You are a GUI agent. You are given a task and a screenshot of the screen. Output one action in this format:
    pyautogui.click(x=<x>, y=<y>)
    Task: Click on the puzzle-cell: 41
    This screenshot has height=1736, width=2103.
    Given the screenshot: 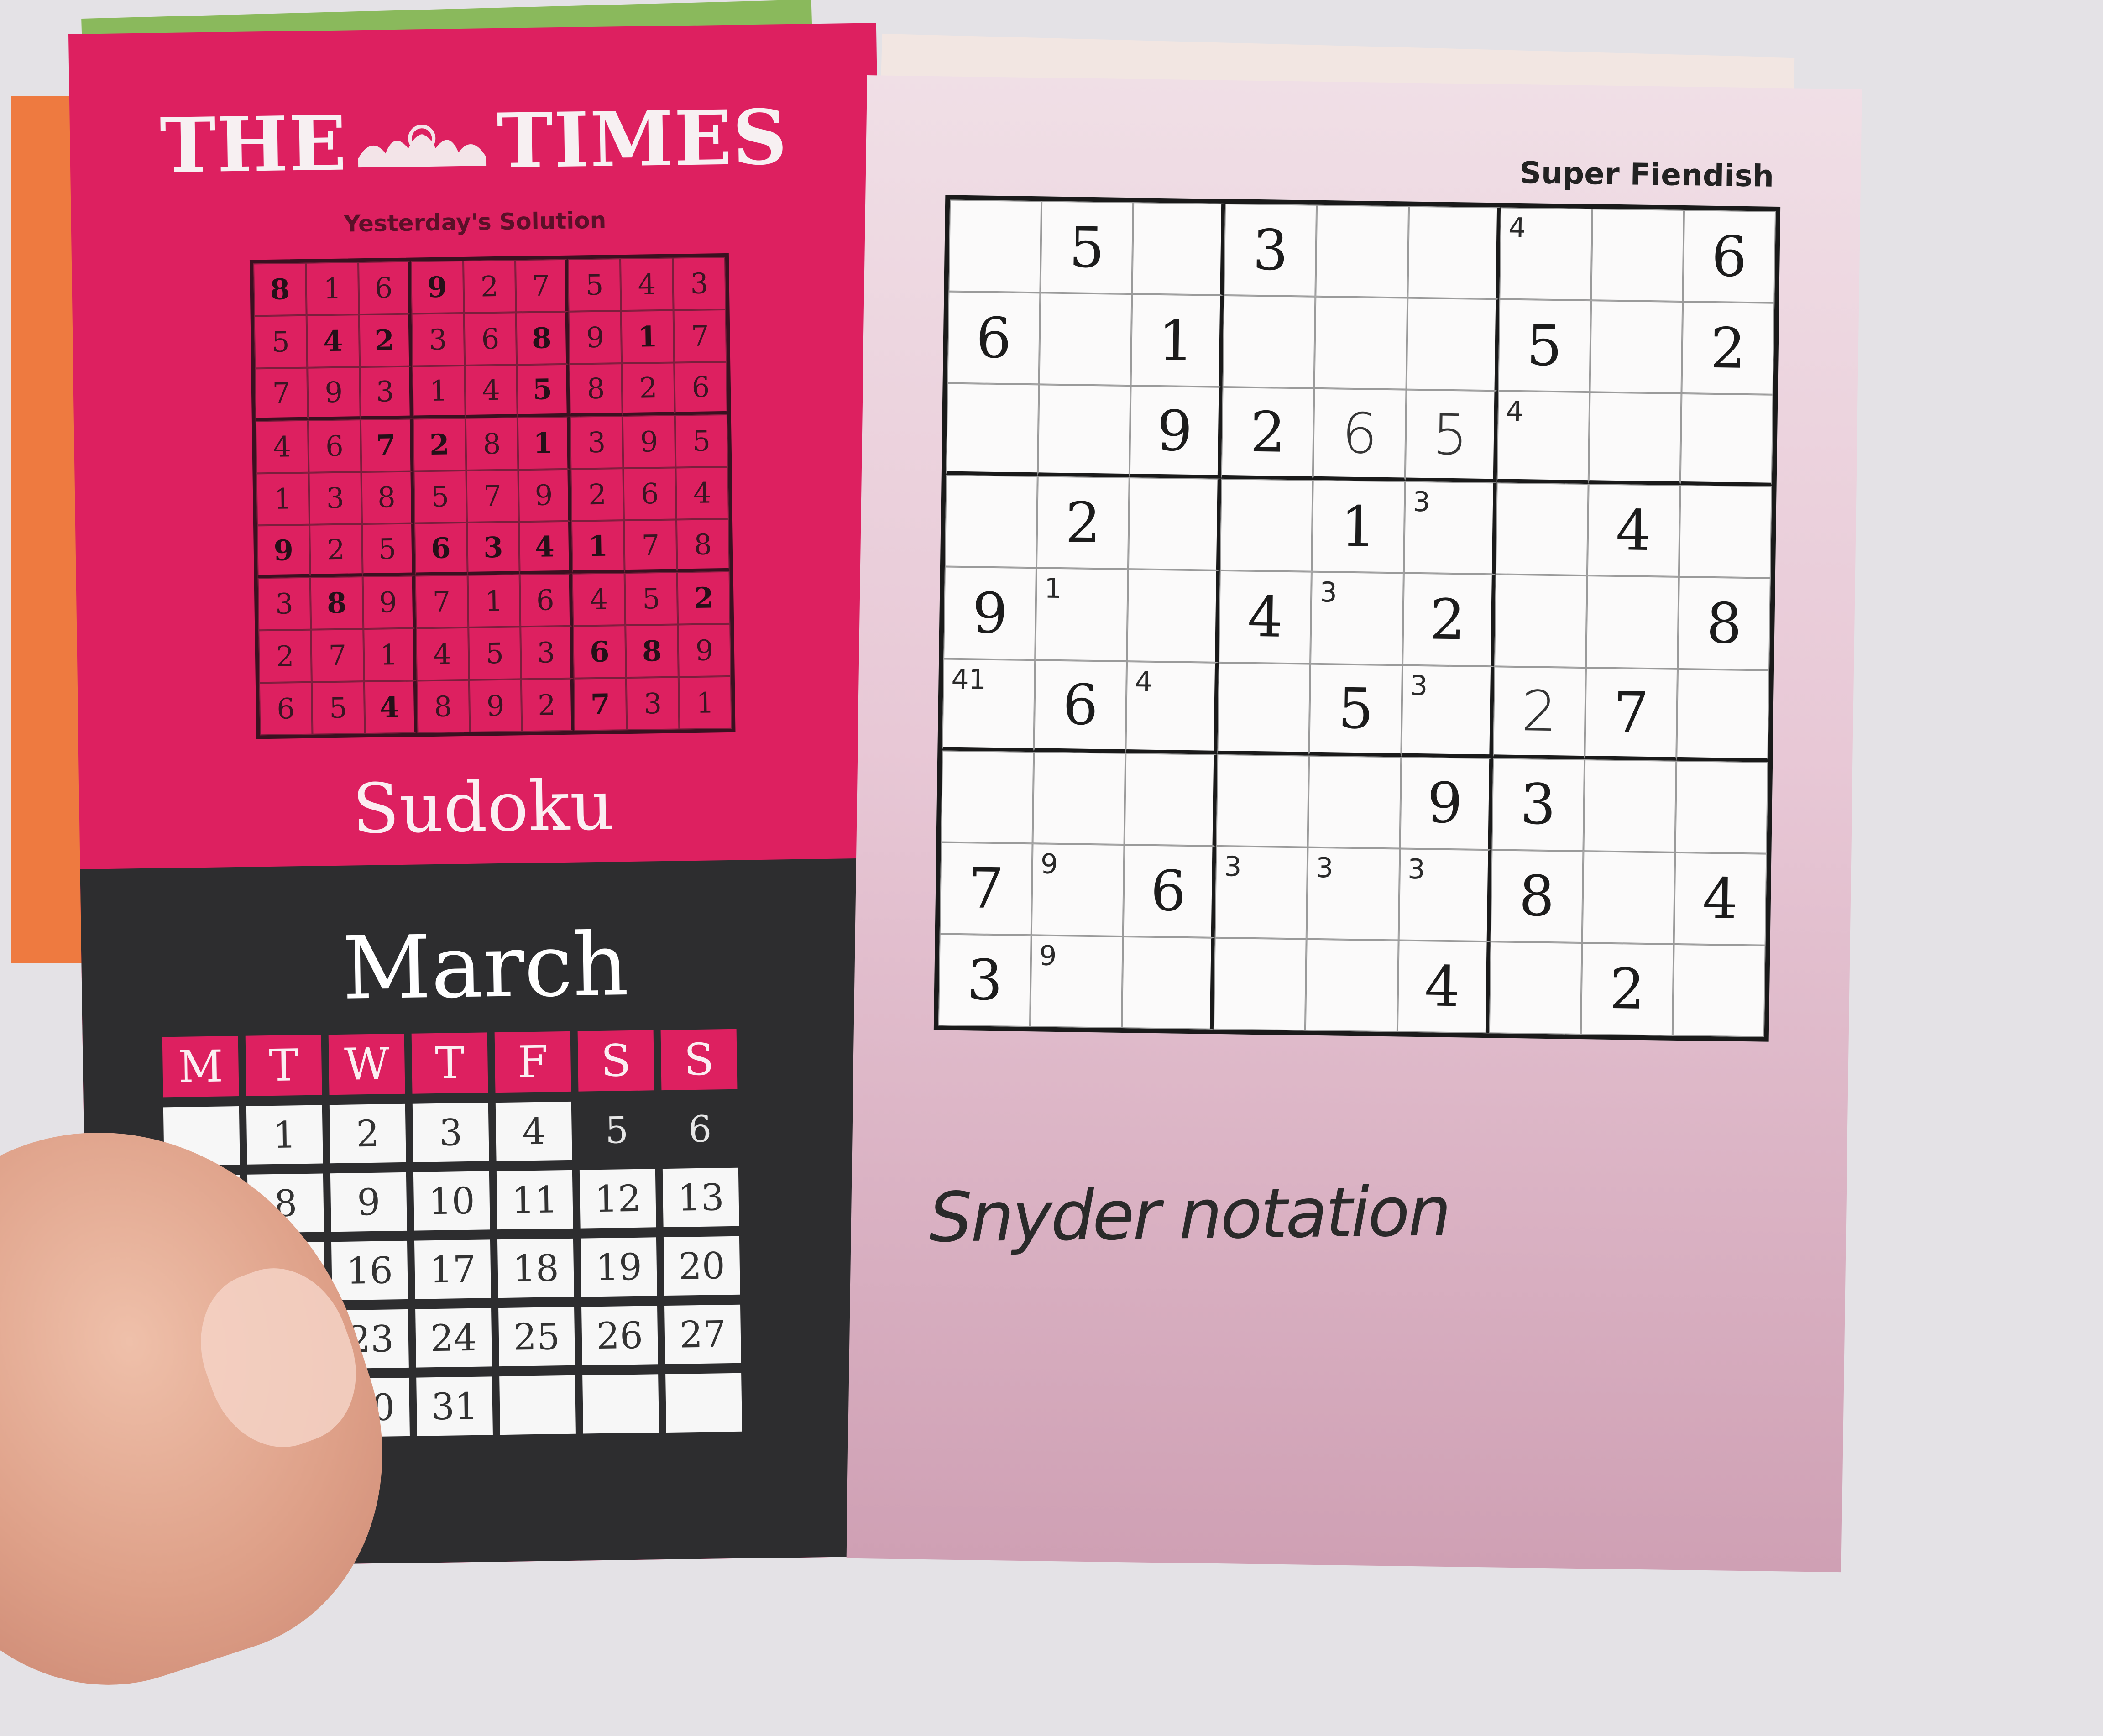 What is the action you would take?
    pyautogui.click(x=989, y=705)
    